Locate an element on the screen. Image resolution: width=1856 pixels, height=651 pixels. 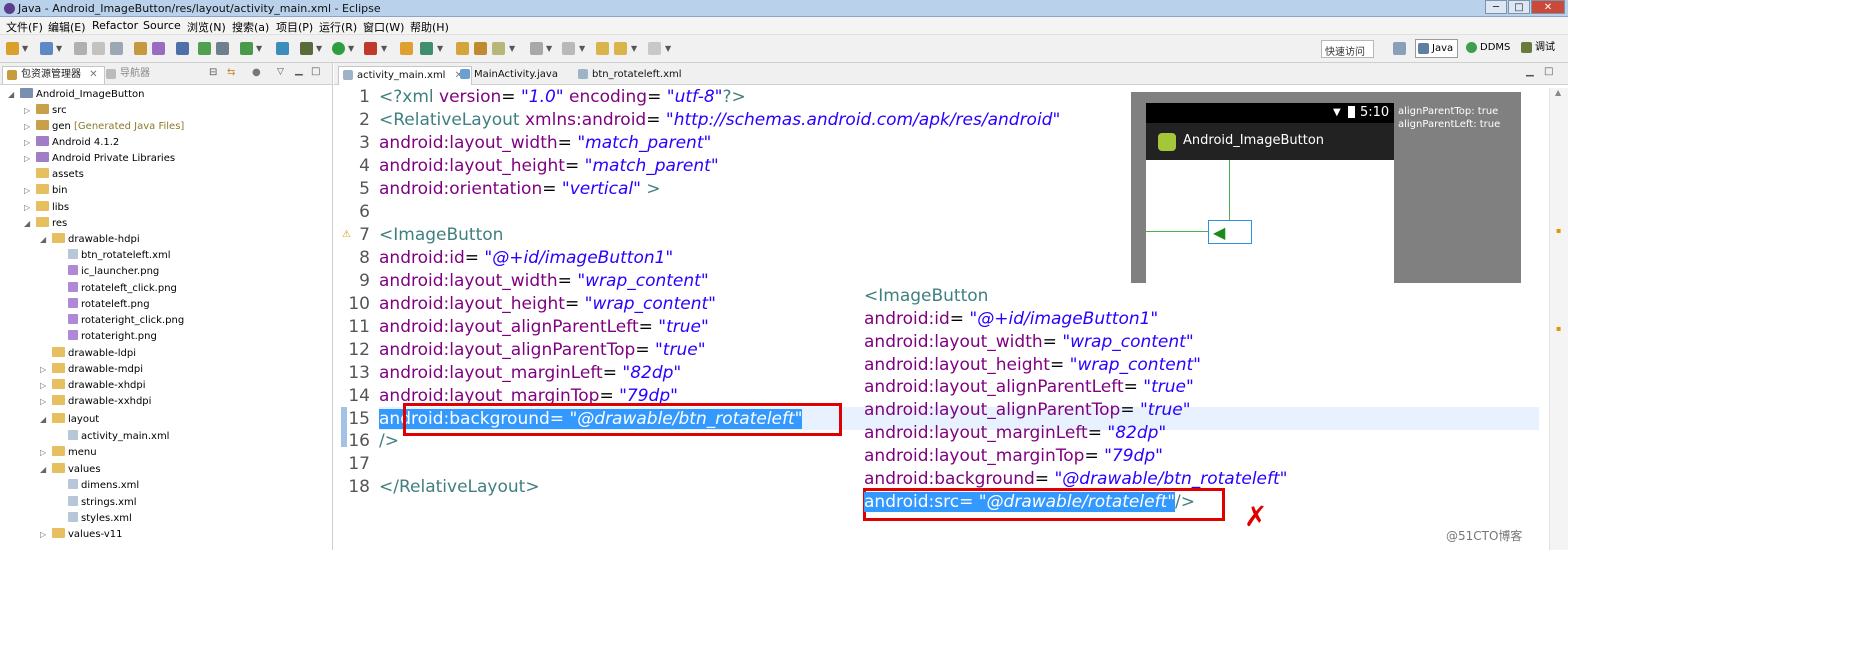
code-line: android:id= "@+id/imageButton1" is located at coordinates (526, 258).